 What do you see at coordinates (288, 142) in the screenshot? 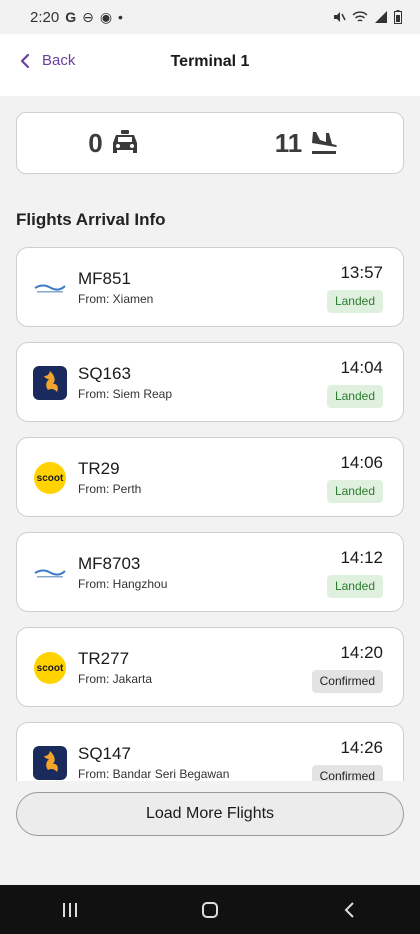
I see `arrival-count: 11` at bounding box center [288, 142].